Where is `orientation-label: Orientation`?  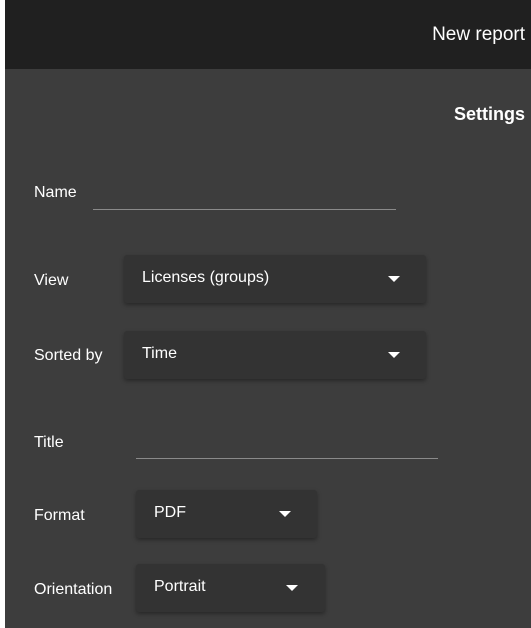 orientation-label: Orientation is located at coordinates (73, 589).